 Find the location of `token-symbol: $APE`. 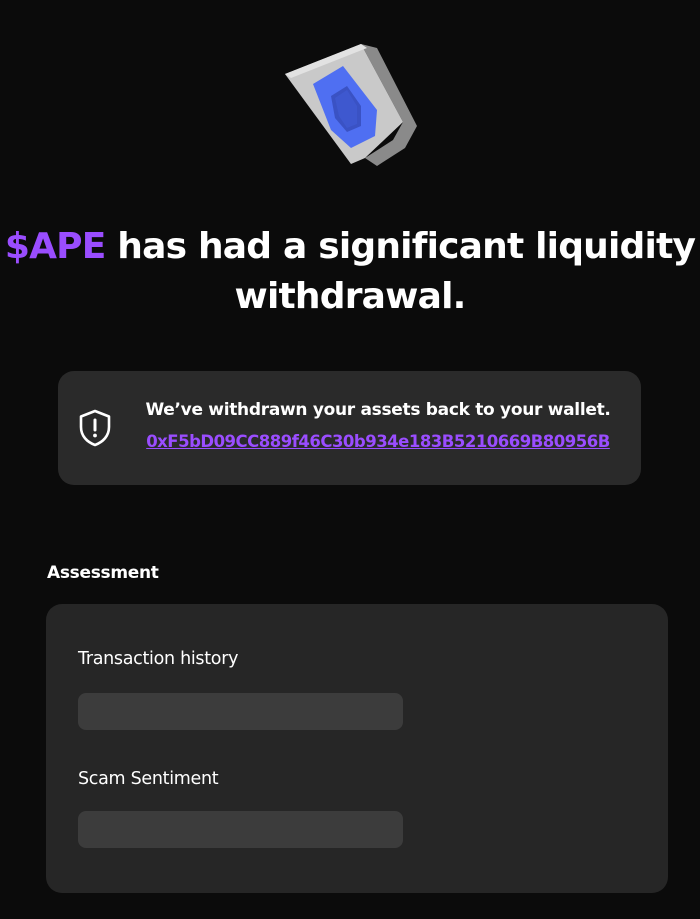

token-symbol: $APE is located at coordinates (55, 246).